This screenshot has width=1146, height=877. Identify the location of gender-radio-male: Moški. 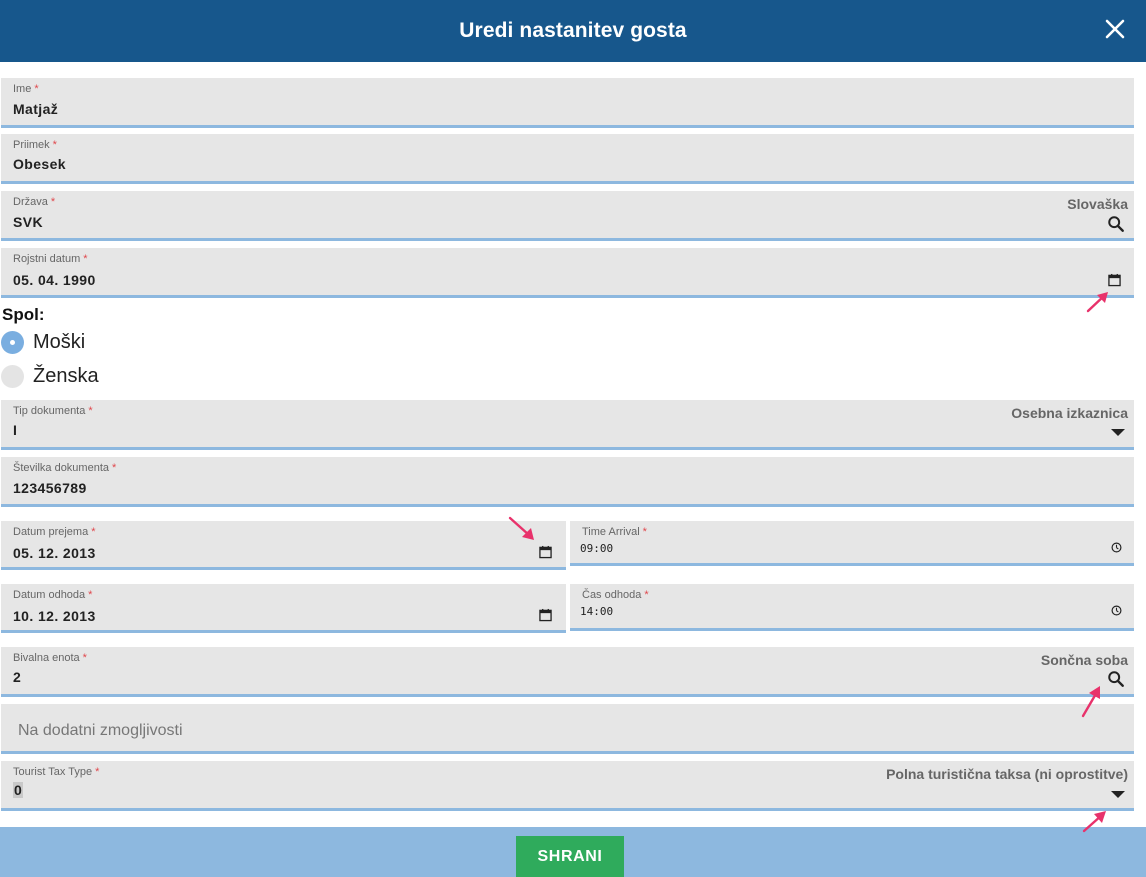
(43, 342).